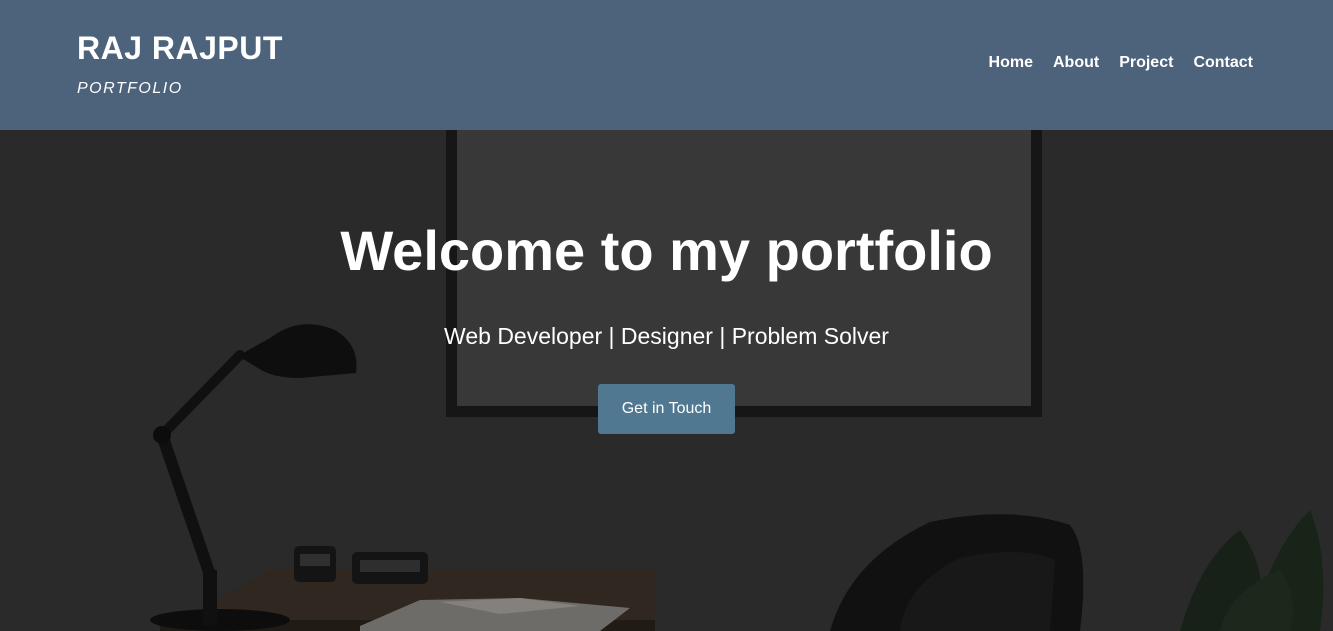 This screenshot has width=1333, height=631. I want to click on nav-contact-link: Contact, so click(1223, 63).